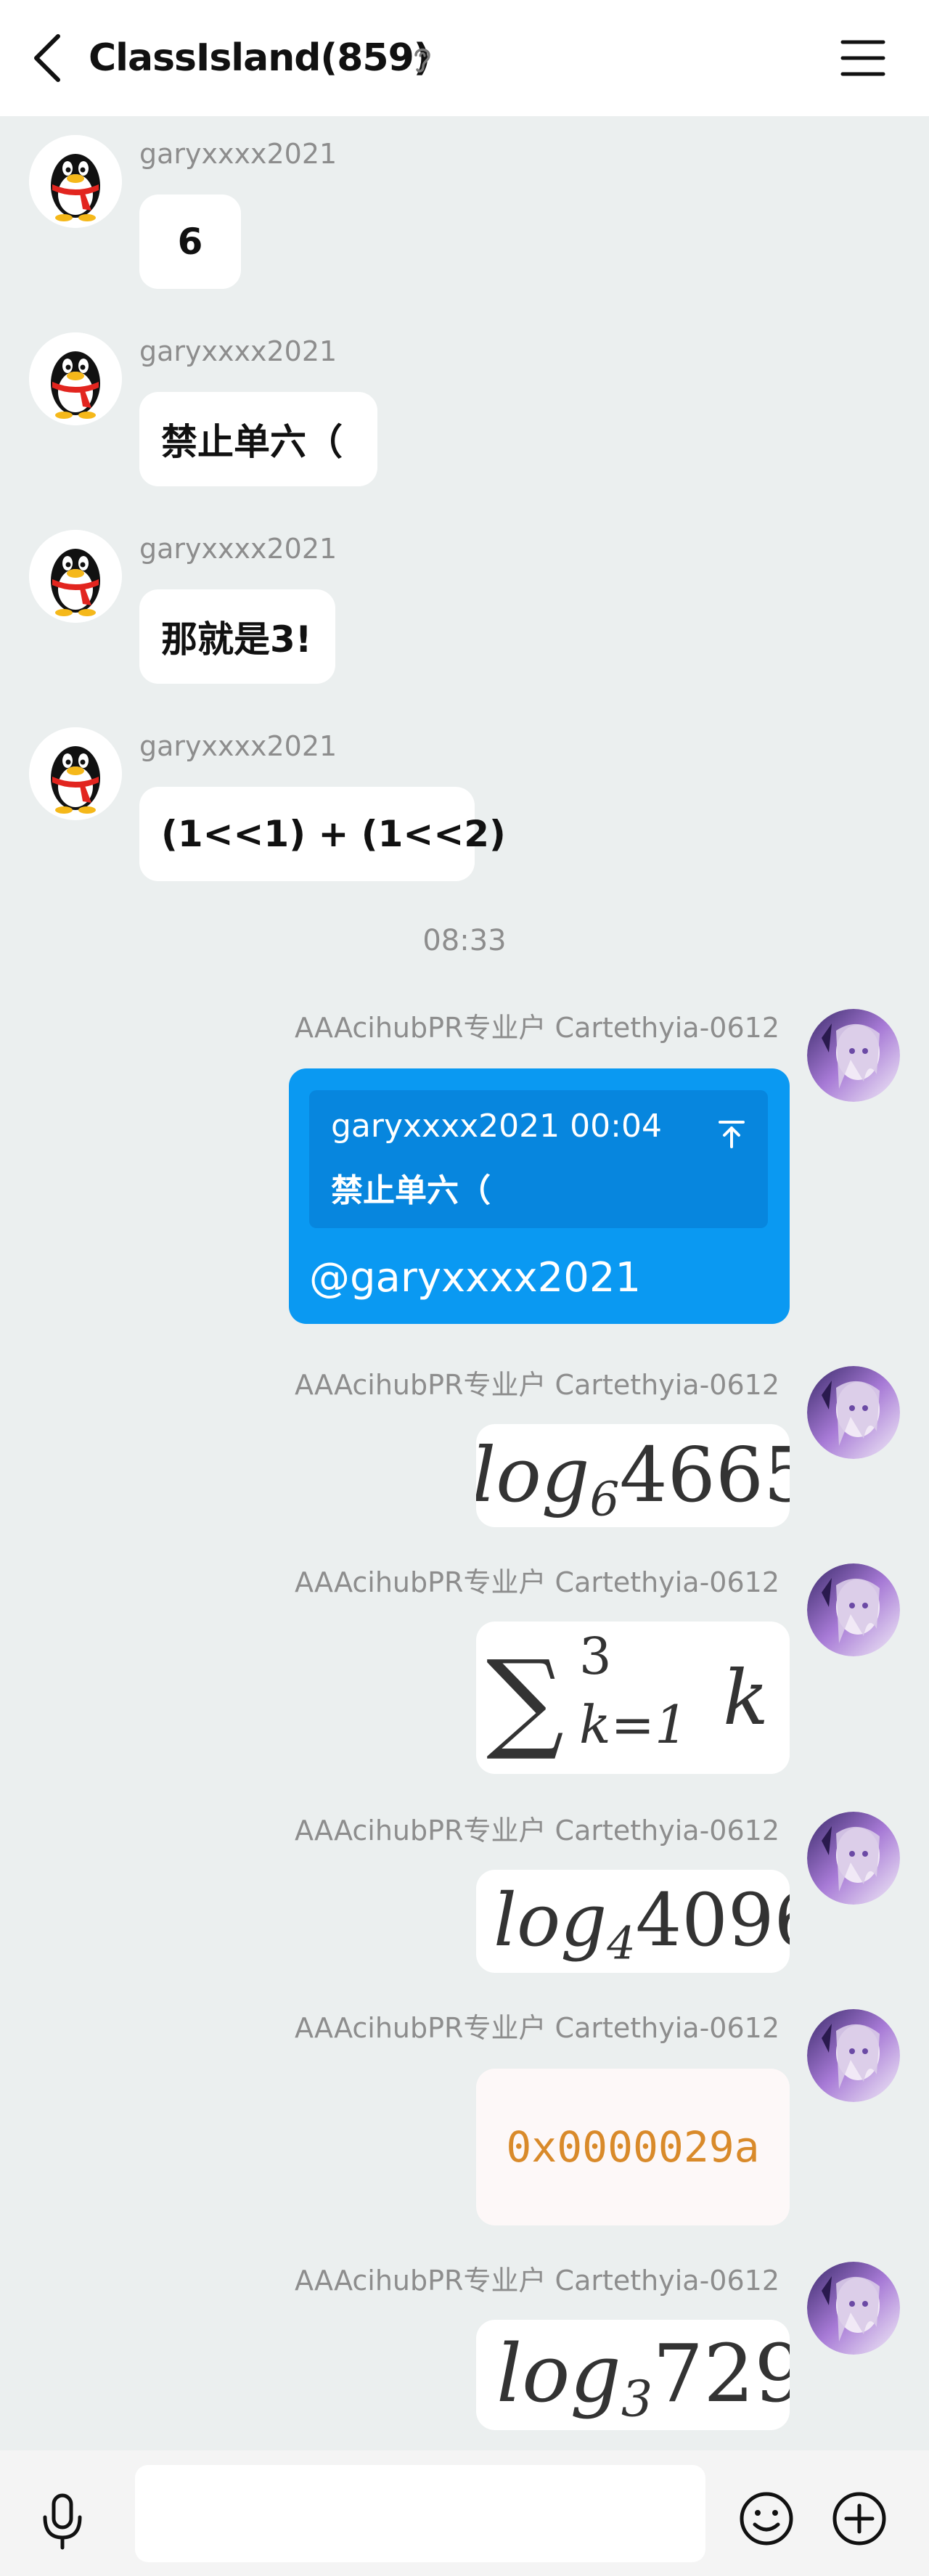 The width and height of the screenshot is (929, 2576). What do you see at coordinates (475, 1278) in the screenshot?
I see `mention-text: @garyxxxx2021` at bounding box center [475, 1278].